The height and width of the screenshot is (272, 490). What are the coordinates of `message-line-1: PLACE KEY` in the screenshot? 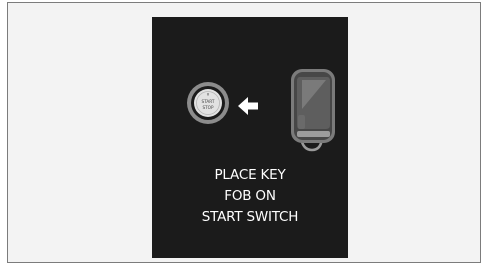 It's located at (250, 175).